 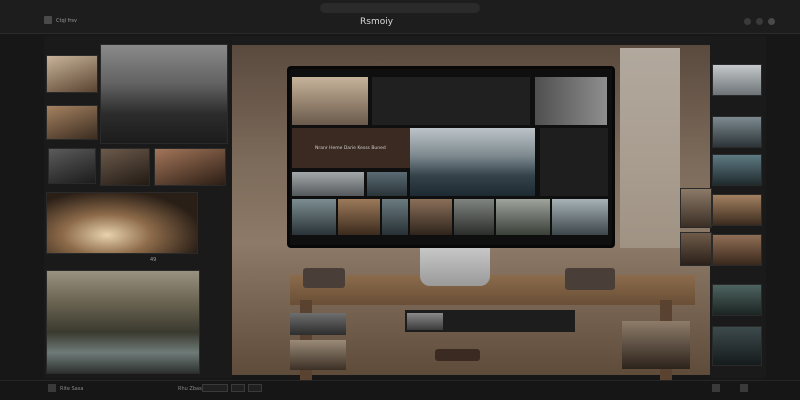 What do you see at coordinates (215, 388) in the screenshot?
I see `view-button` at bounding box center [215, 388].